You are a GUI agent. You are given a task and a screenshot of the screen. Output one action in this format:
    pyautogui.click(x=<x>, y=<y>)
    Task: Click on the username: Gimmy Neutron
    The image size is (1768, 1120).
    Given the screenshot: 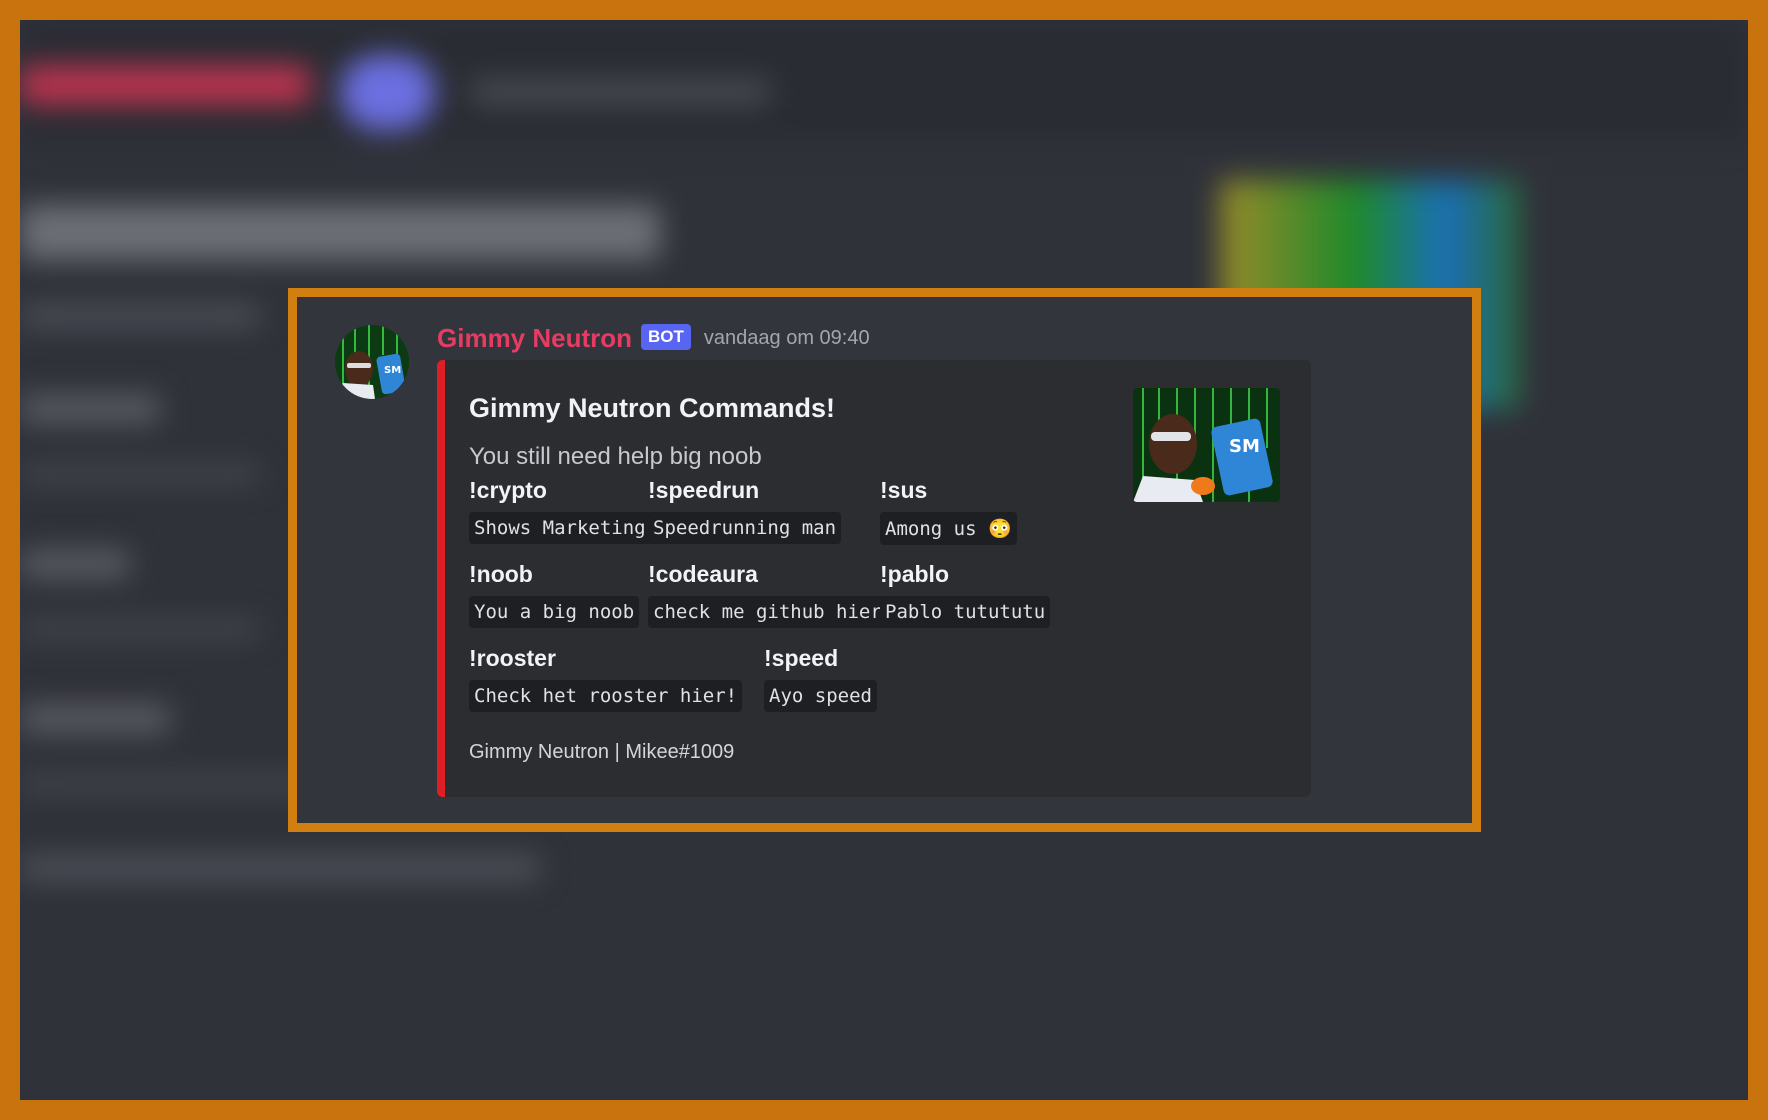 What is the action you would take?
    pyautogui.click(x=534, y=338)
    